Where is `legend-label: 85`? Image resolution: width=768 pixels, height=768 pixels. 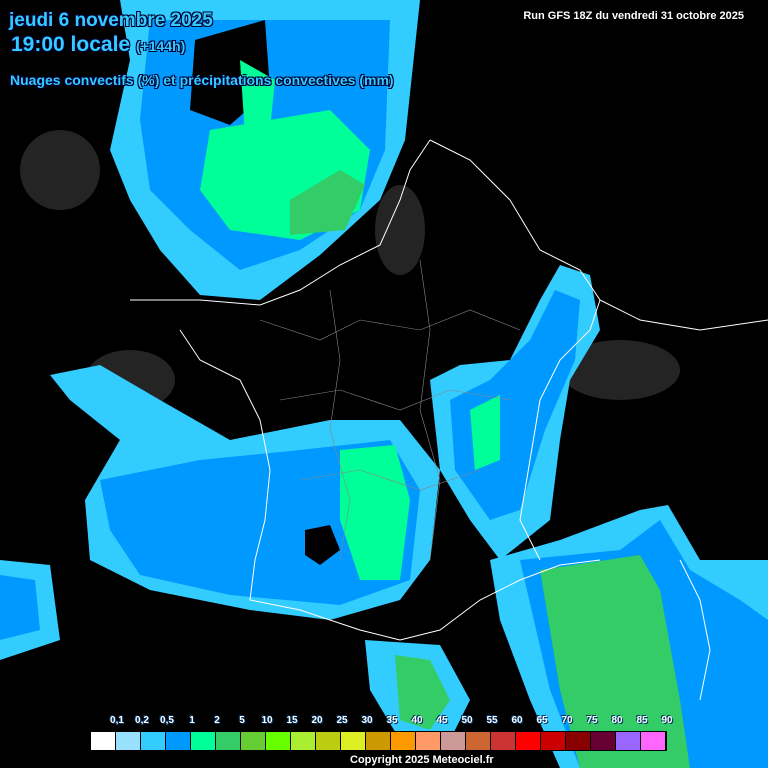 legend-label: 85 is located at coordinates (642, 720).